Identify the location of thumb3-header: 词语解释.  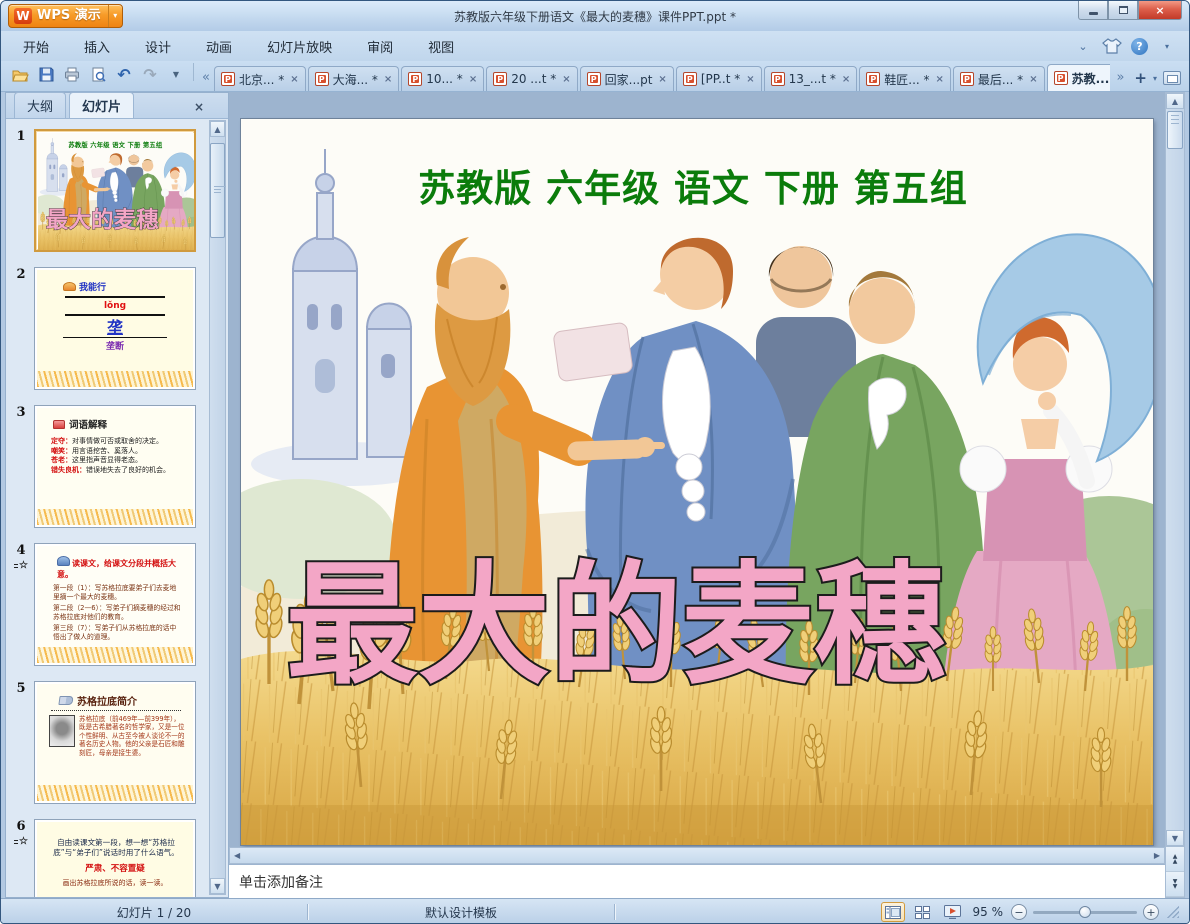
(88, 425).